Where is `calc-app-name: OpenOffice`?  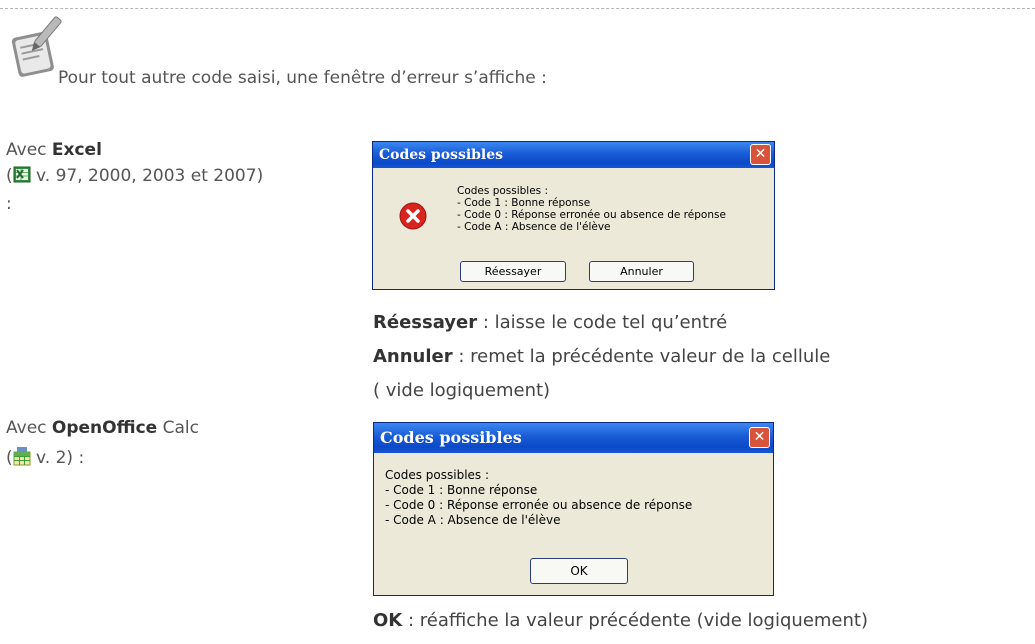 calc-app-name: OpenOffice is located at coordinates (104, 428).